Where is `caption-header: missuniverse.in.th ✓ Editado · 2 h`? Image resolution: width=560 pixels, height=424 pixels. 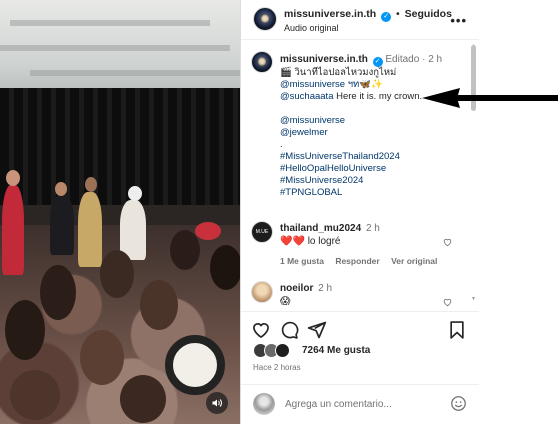
caption-header: missuniverse.in.th ✓ Editado · 2 h is located at coordinates (361, 60).